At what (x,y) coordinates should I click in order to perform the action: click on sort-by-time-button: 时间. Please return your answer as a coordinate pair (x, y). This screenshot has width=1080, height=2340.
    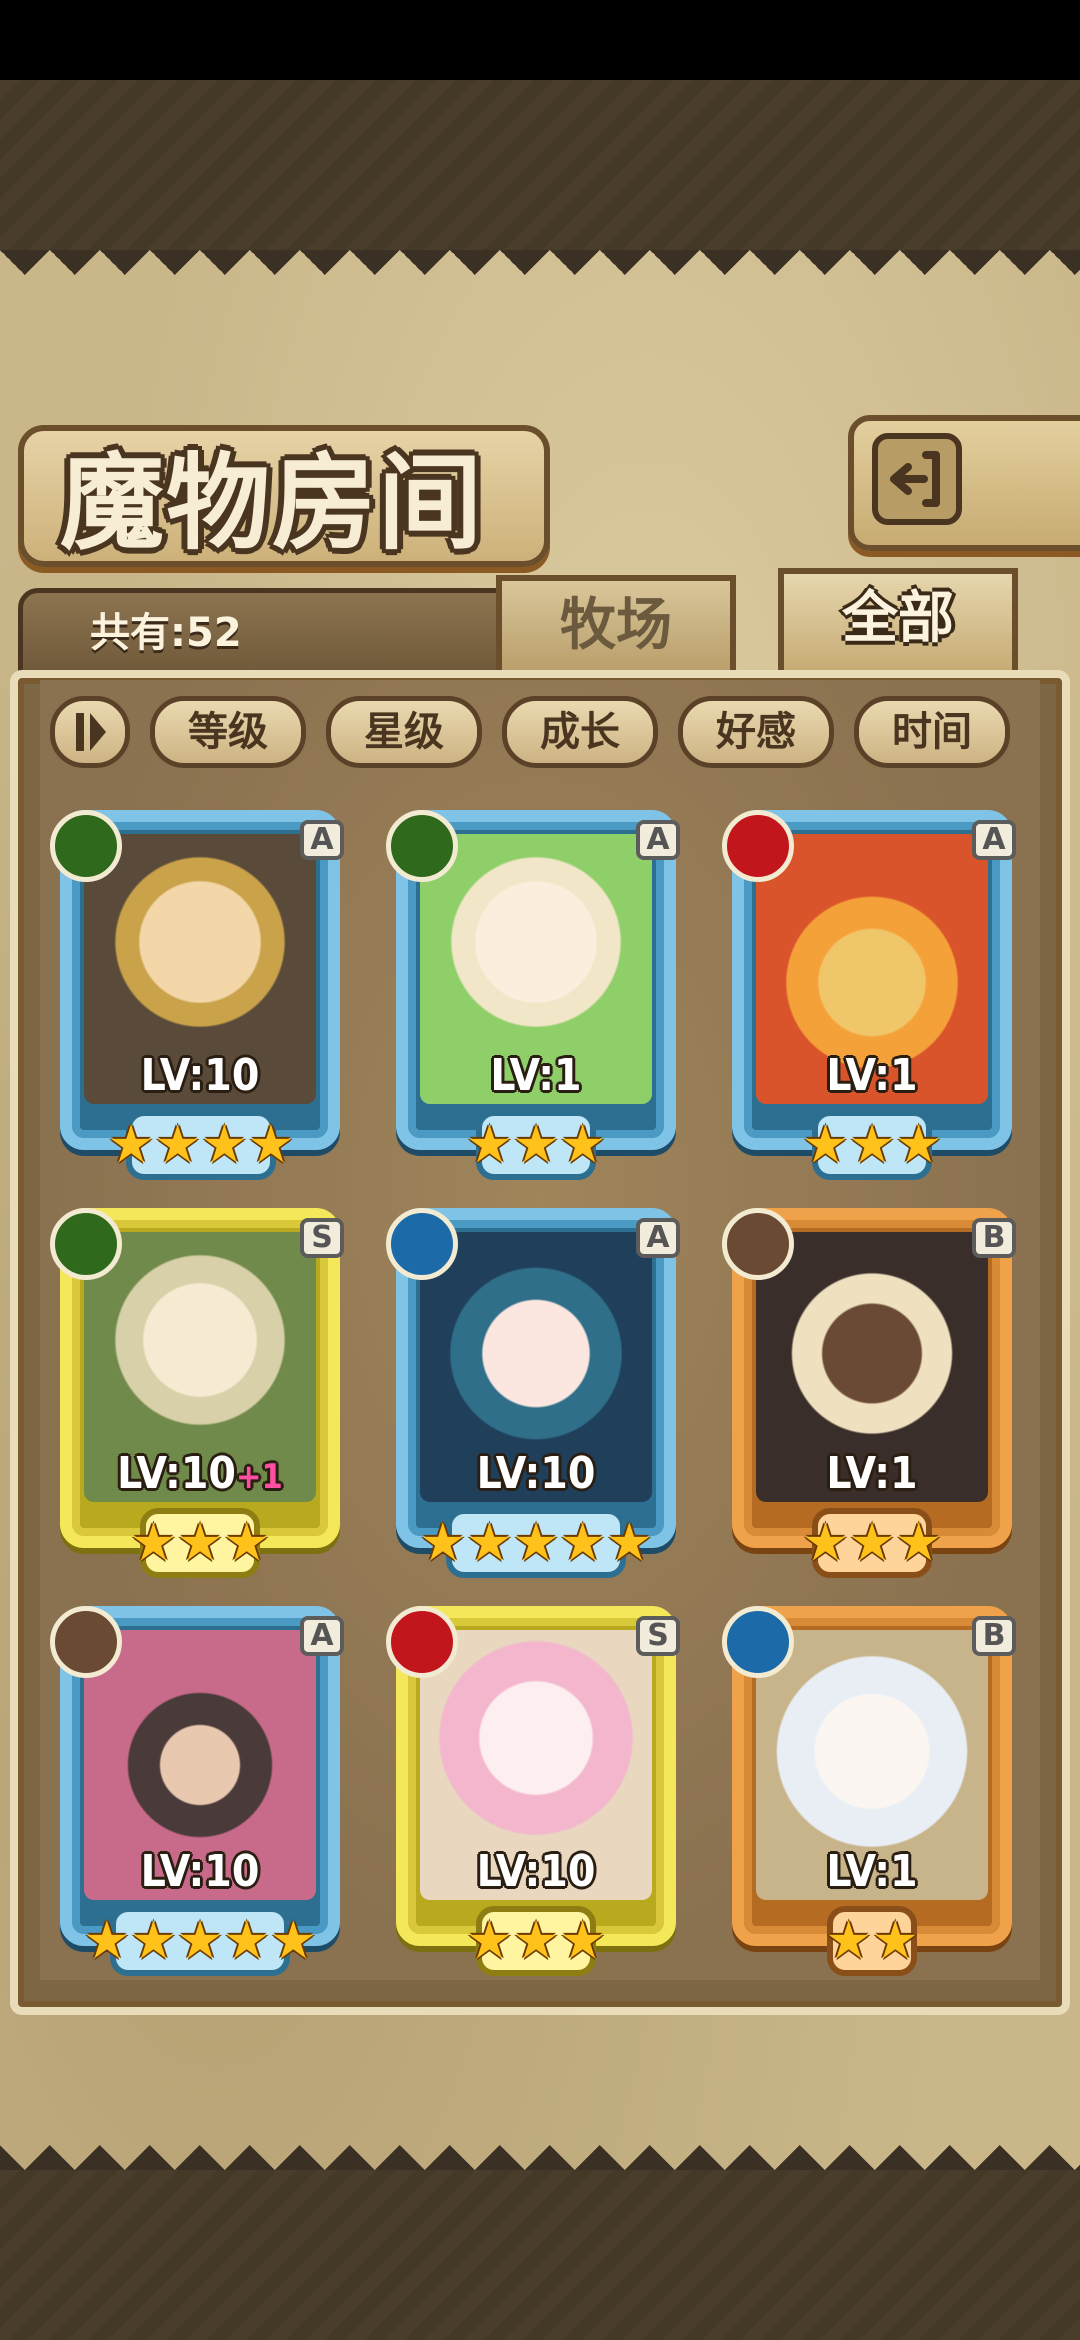
    Looking at the image, I should click on (932, 732).